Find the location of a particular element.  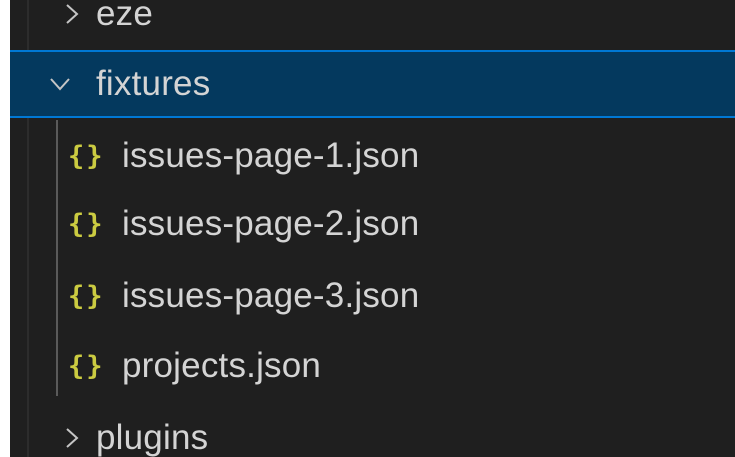

tree-item-label: projects.json is located at coordinates (222, 365).